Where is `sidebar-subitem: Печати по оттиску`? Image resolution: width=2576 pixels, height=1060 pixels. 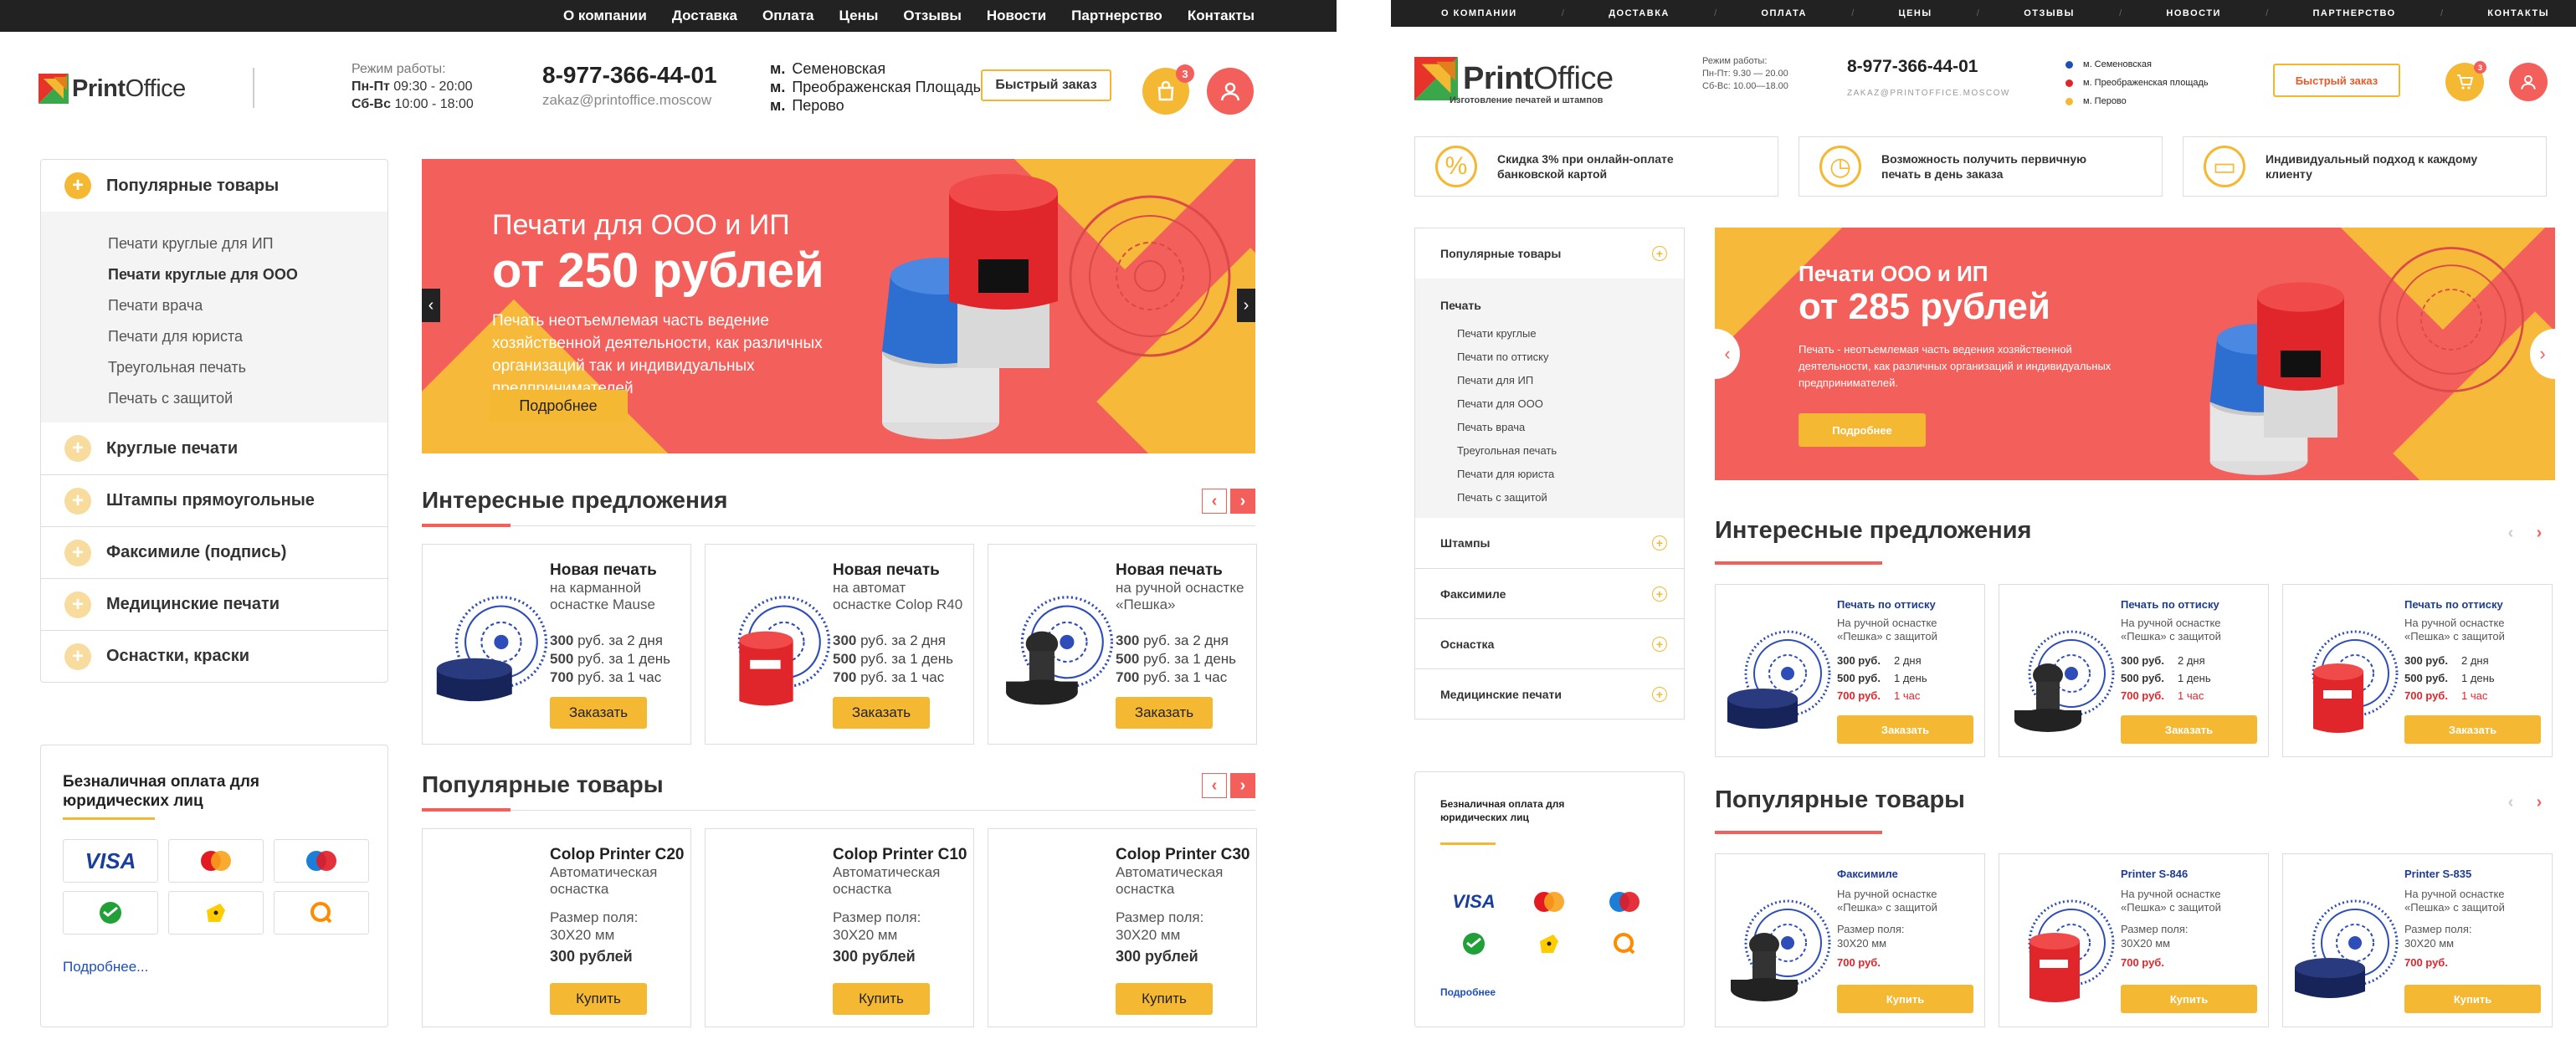 sidebar-subitem: Печати по оттиску is located at coordinates (1562, 357).